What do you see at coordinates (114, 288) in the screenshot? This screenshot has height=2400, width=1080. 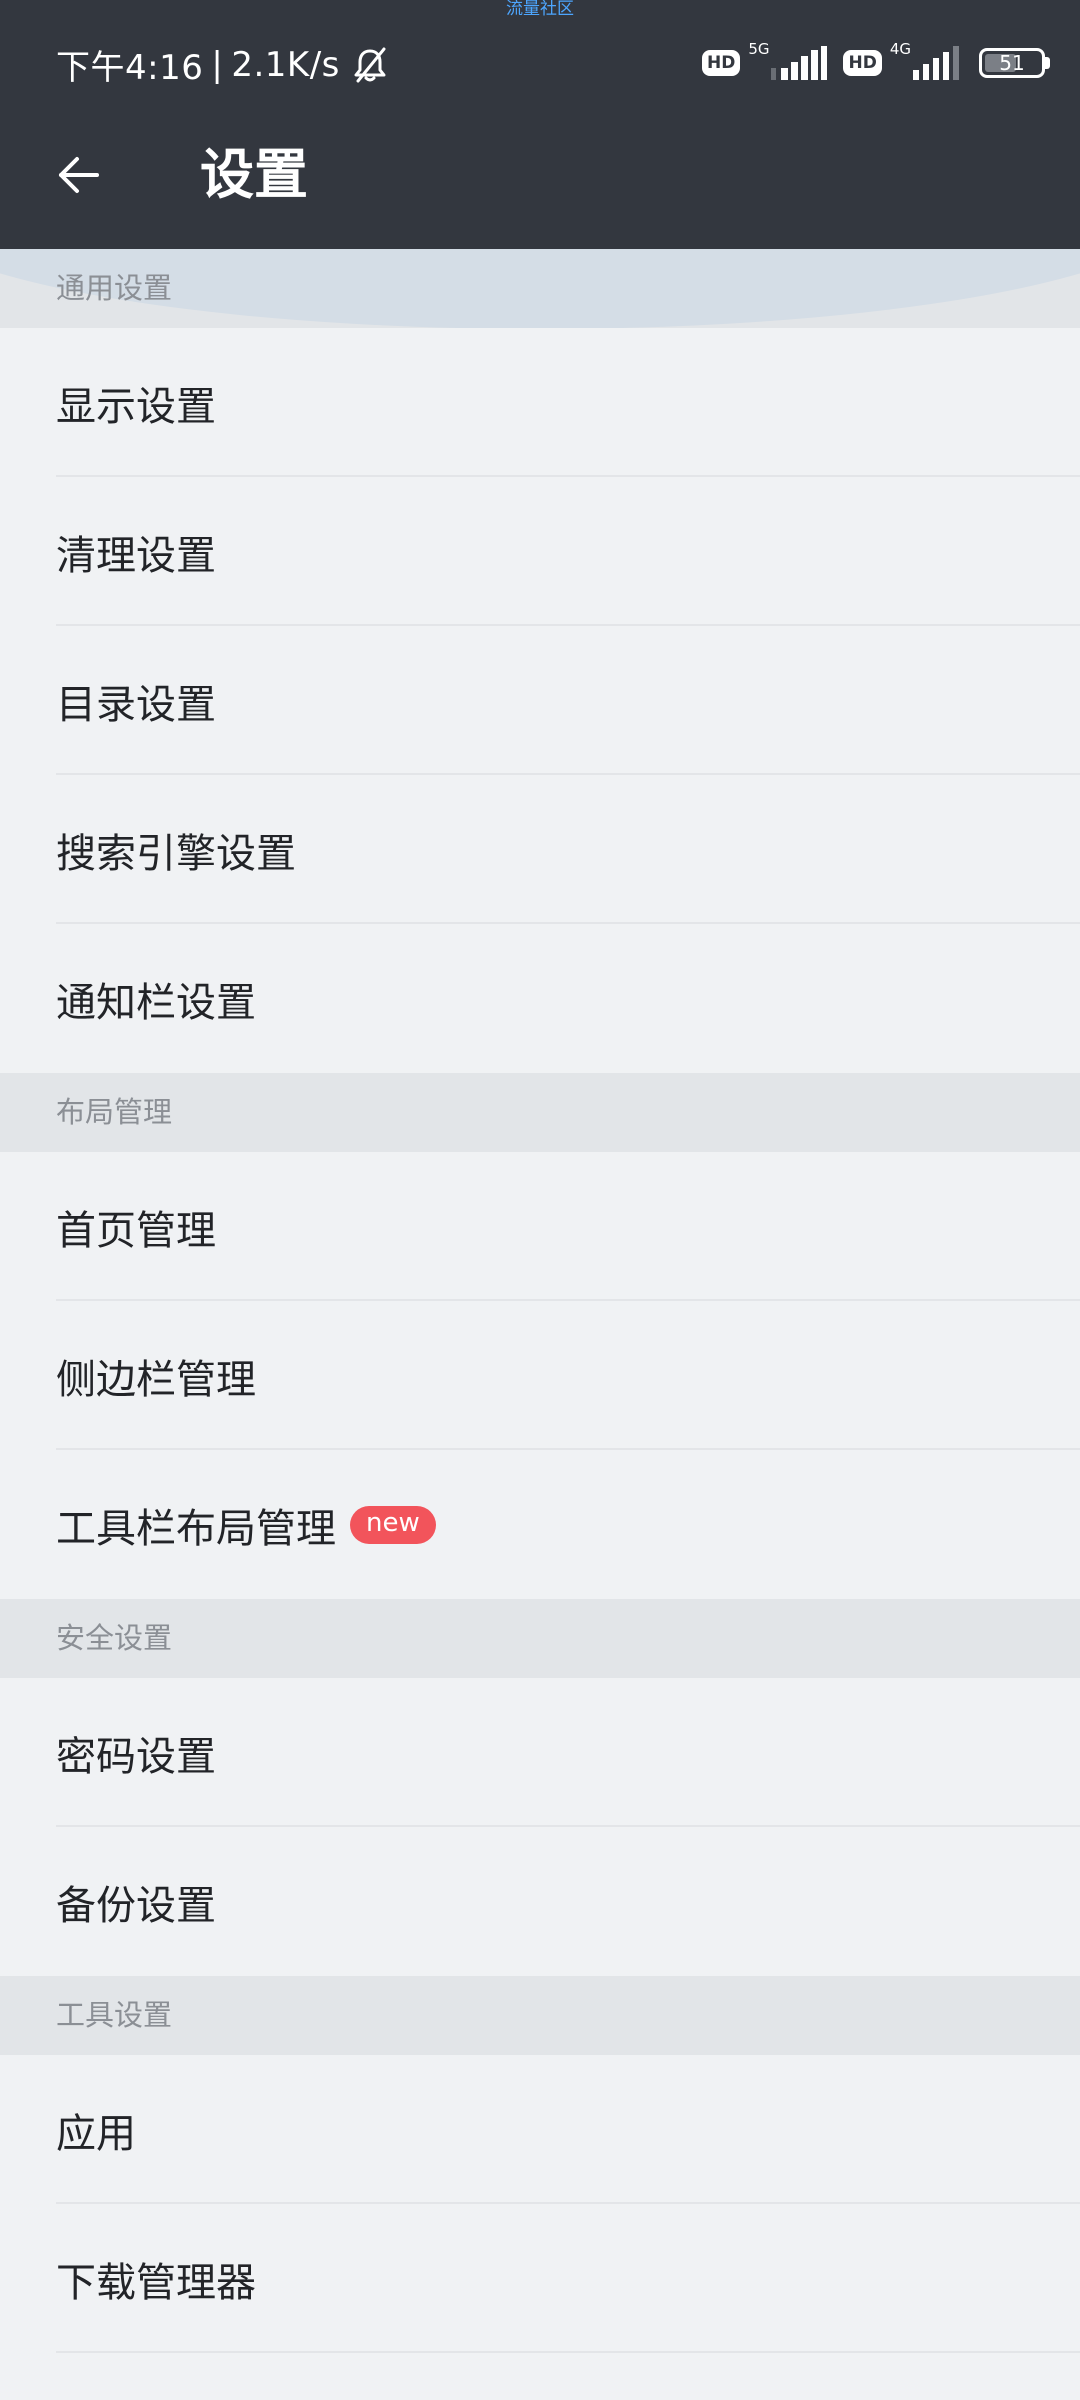 I see `section-title: 通用设置` at bounding box center [114, 288].